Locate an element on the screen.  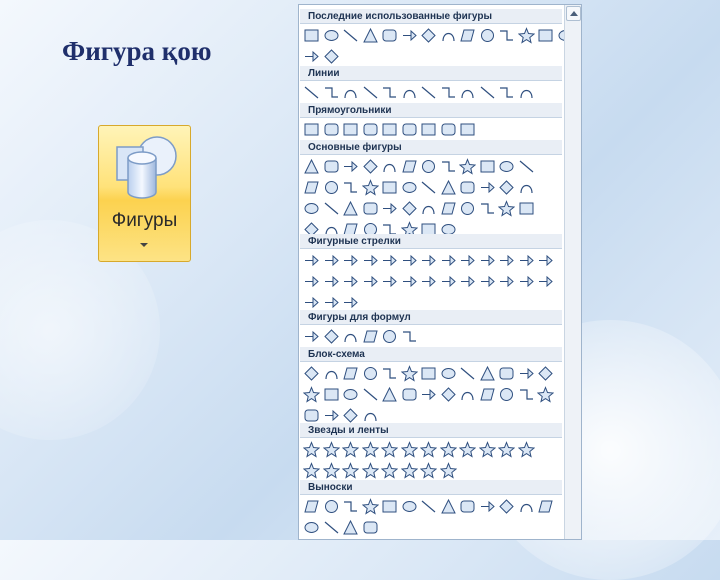
scrollbar is located at coordinates (572, 272).